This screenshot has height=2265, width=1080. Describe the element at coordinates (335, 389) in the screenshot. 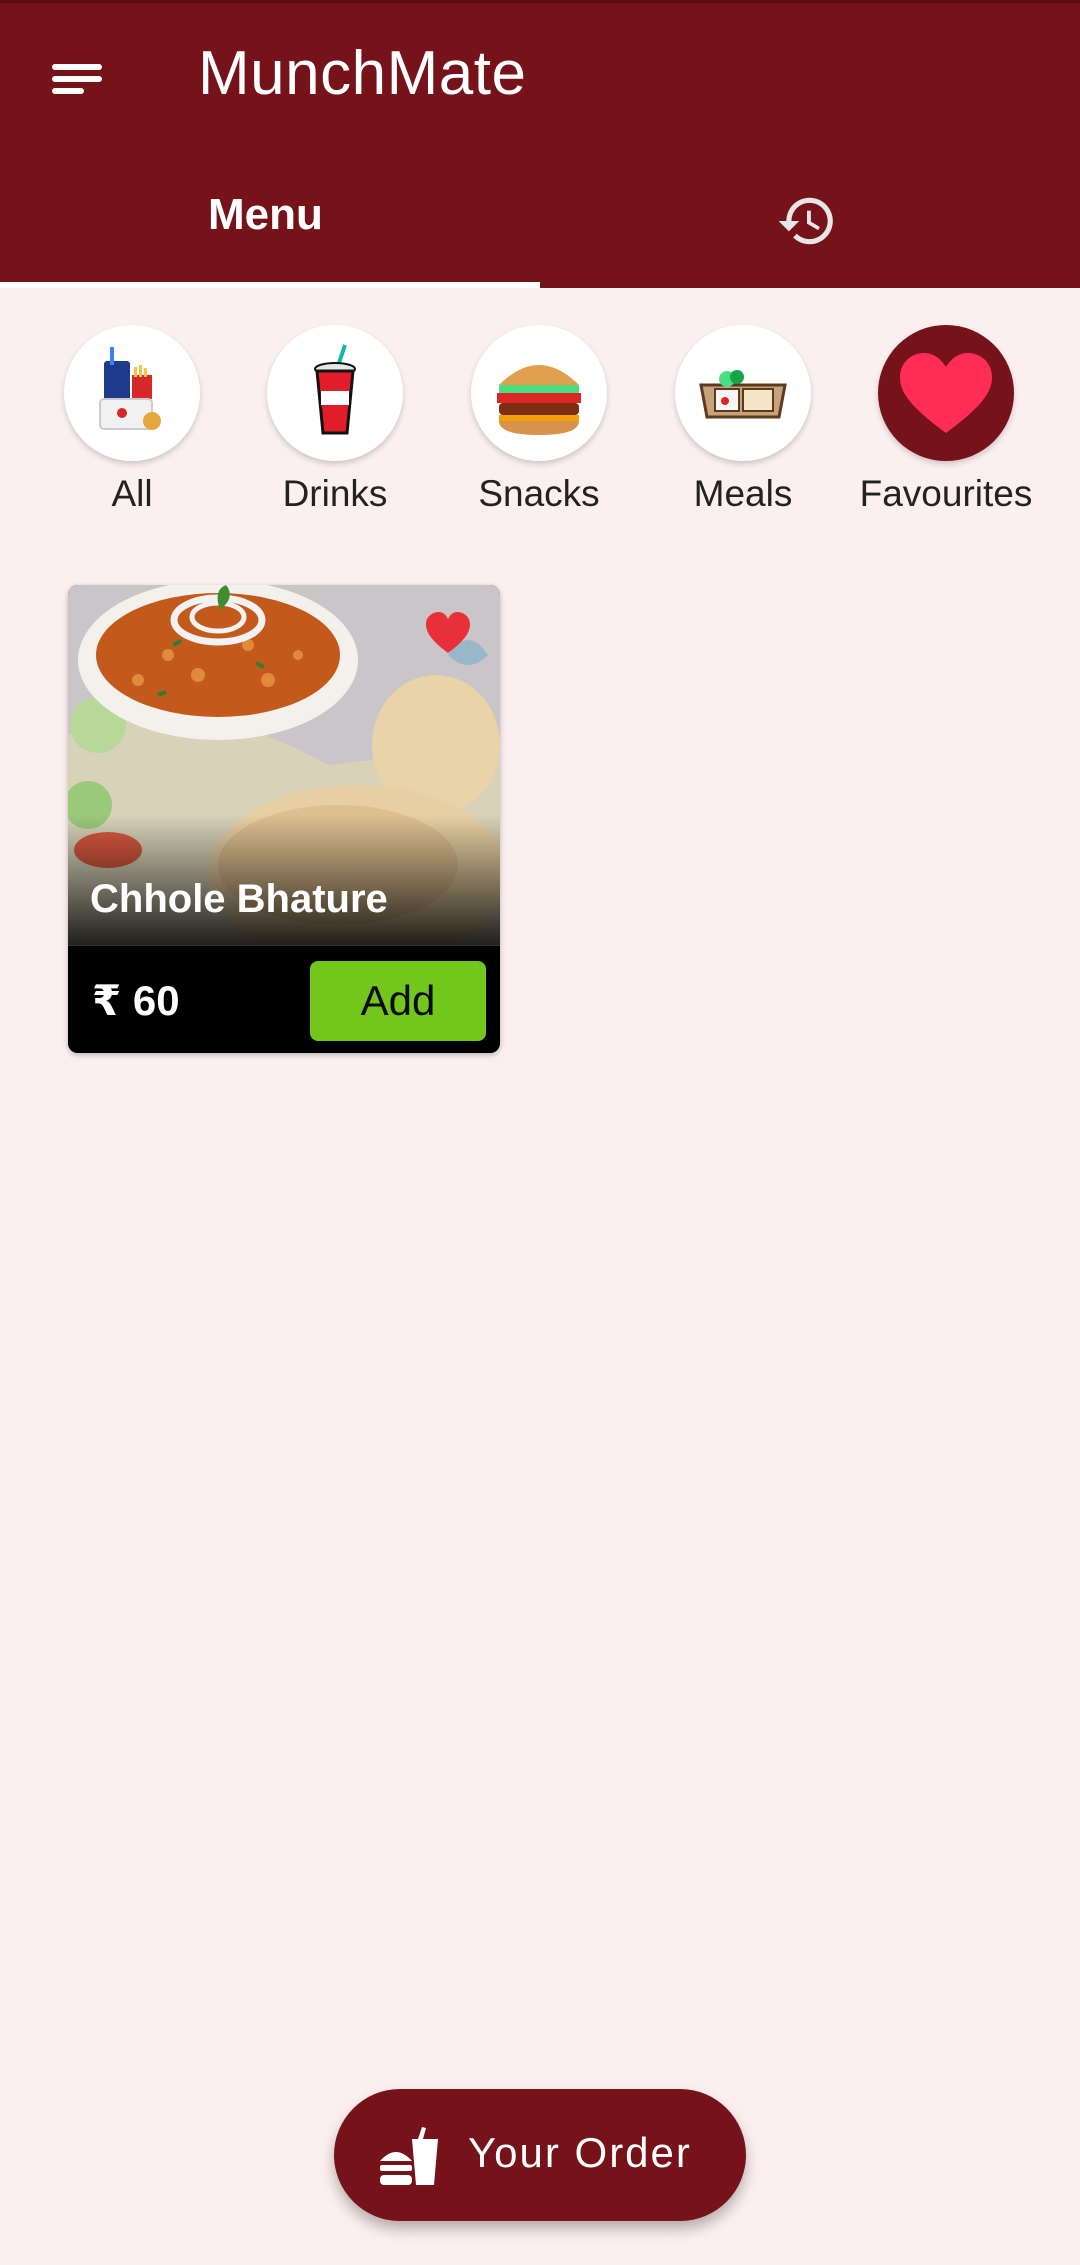

I see `soda-cup-icon` at that location.